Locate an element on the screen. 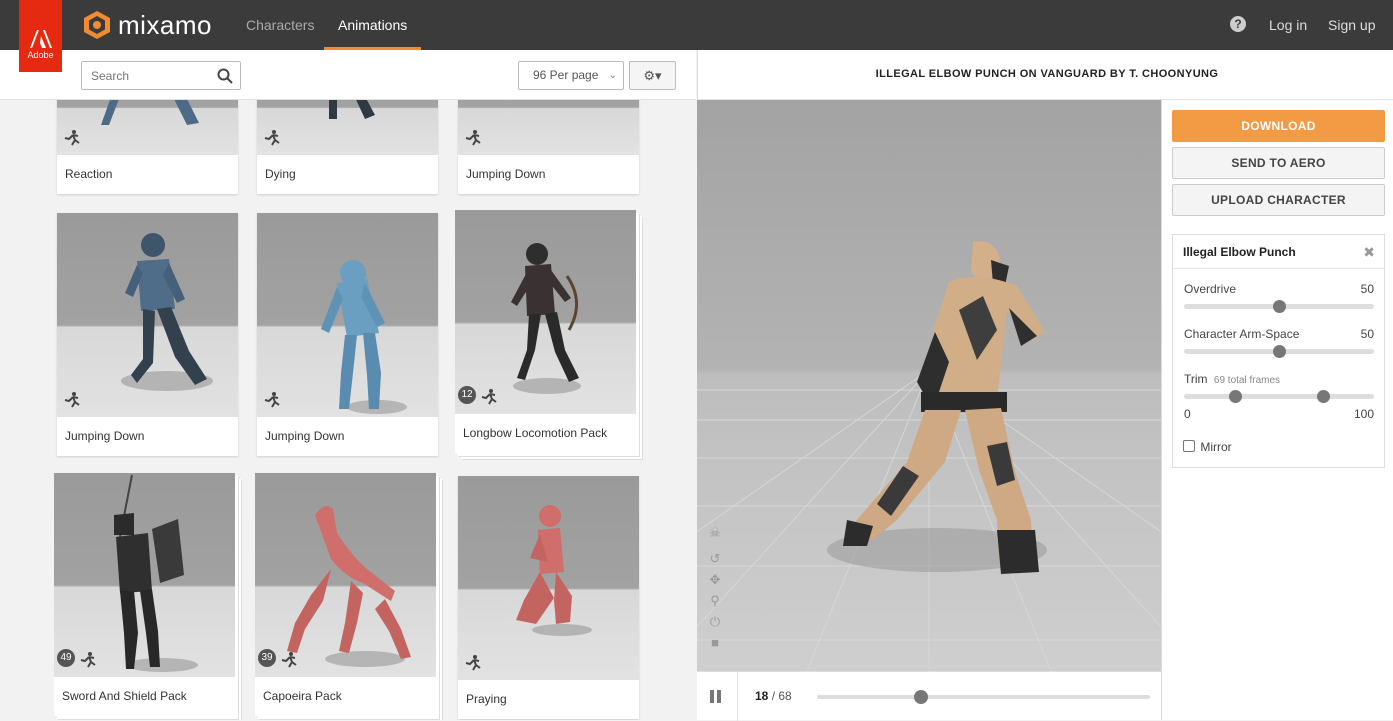 The width and height of the screenshot is (1393, 721). animation-name: Dying is located at coordinates (280, 174).